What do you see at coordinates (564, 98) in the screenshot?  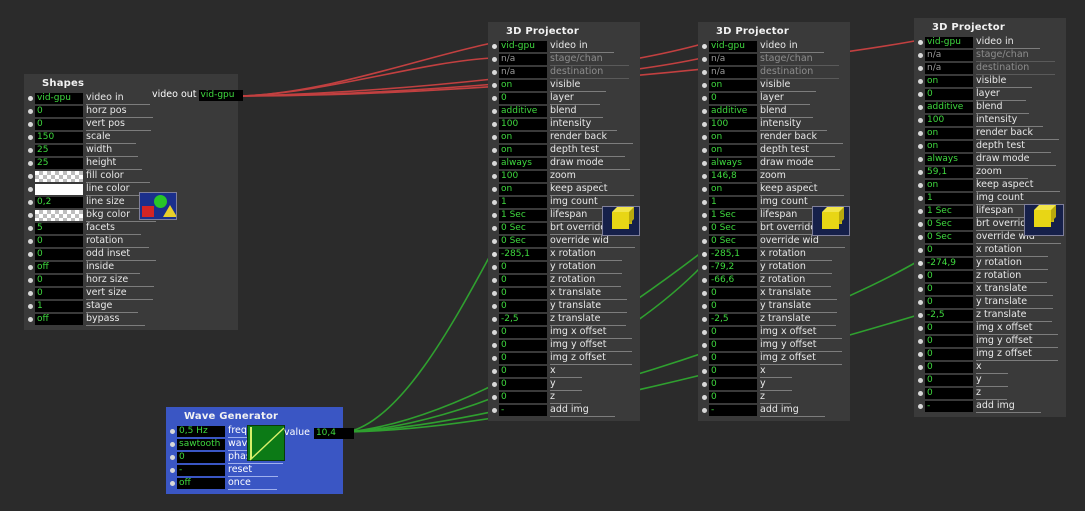 I see `param-row-layer: 0 layer` at bounding box center [564, 98].